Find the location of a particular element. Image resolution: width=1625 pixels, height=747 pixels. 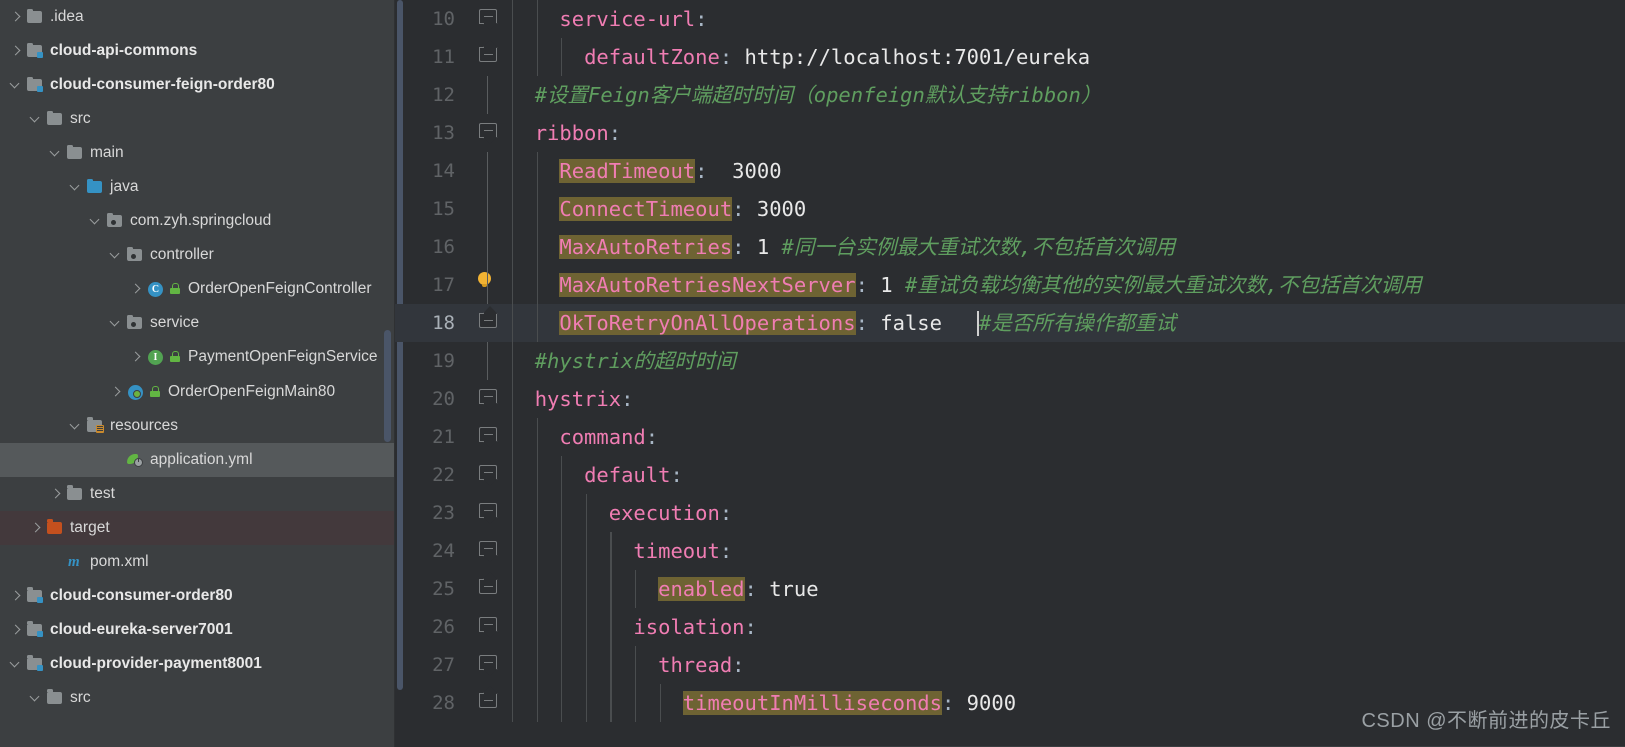

tree-item-paymentopenfeignservice: I PaymentOpenFeignService is located at coordinates (197, 357).